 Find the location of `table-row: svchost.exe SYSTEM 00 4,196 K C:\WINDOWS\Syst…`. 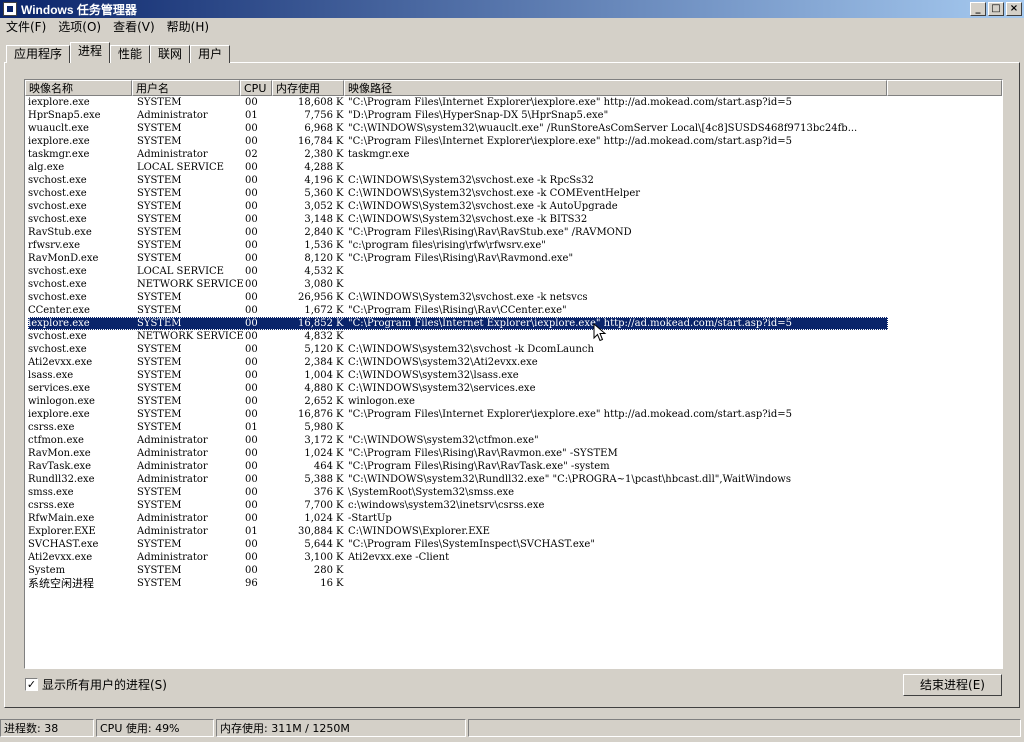

table-row: svchost.exe SYSTEM 00 4,196 K C:\WINDOWS\Syst… is located at coordinates (458, 180).